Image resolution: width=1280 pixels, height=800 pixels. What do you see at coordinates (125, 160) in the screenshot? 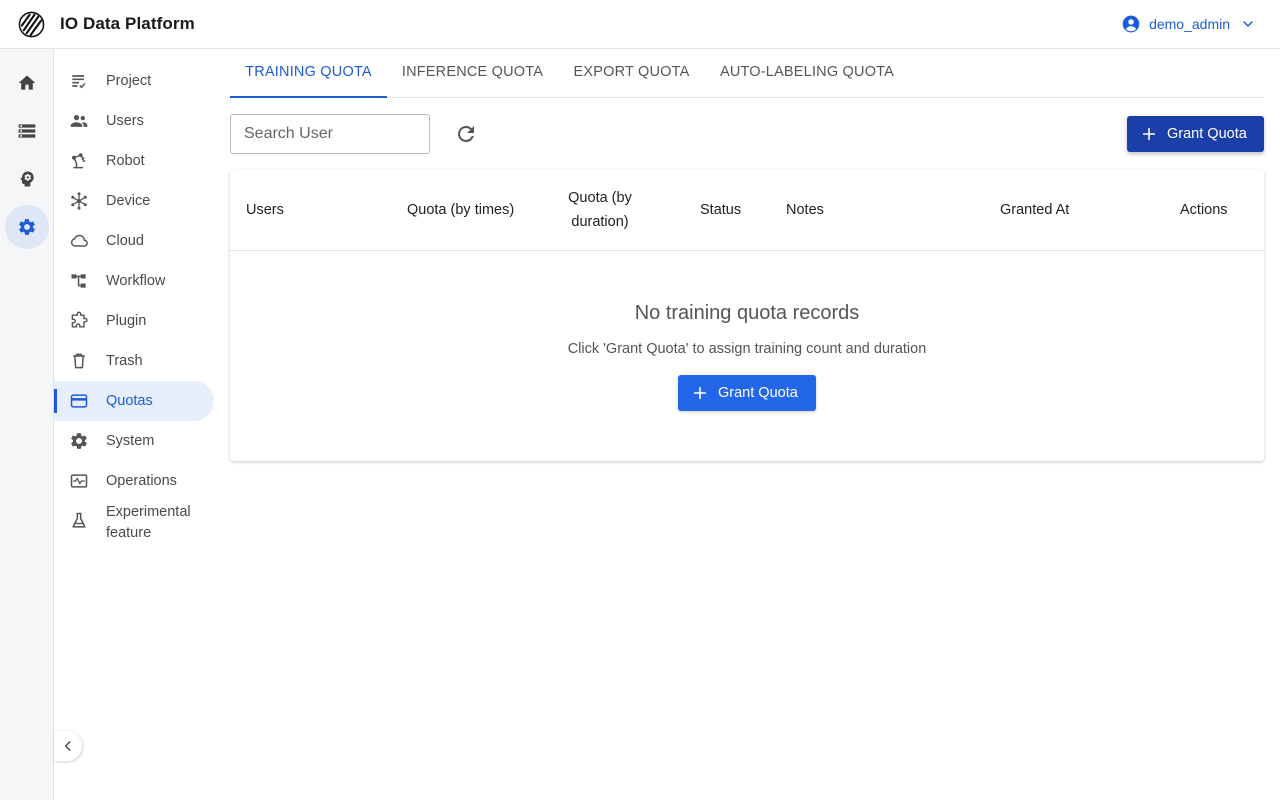
I see `sidebar-item-label: Robot` at bounding box center [125, 160].